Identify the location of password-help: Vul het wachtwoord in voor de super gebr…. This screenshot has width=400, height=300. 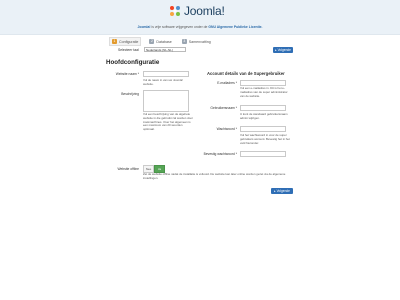
(265, 139).